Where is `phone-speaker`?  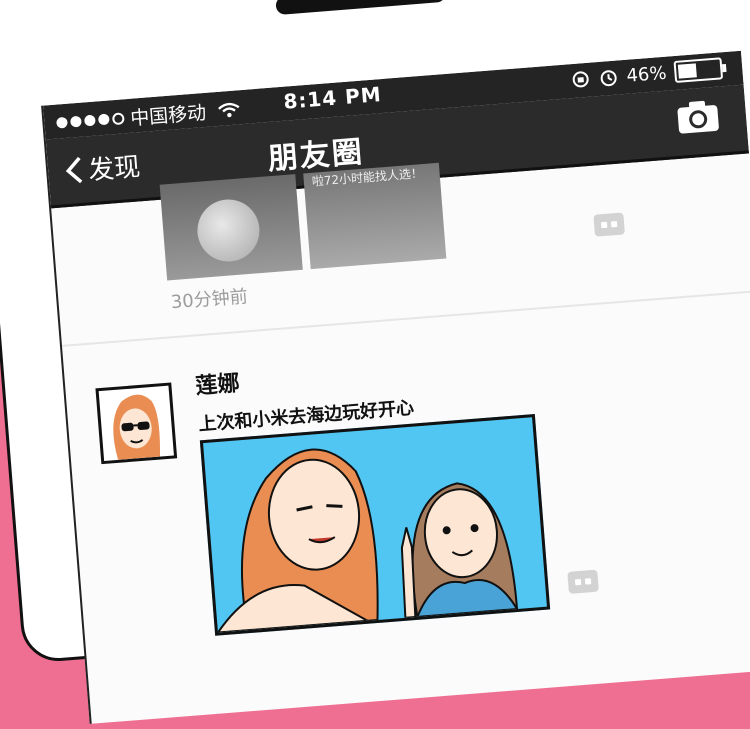
phone-speaker is located at coordinates (360, 7).